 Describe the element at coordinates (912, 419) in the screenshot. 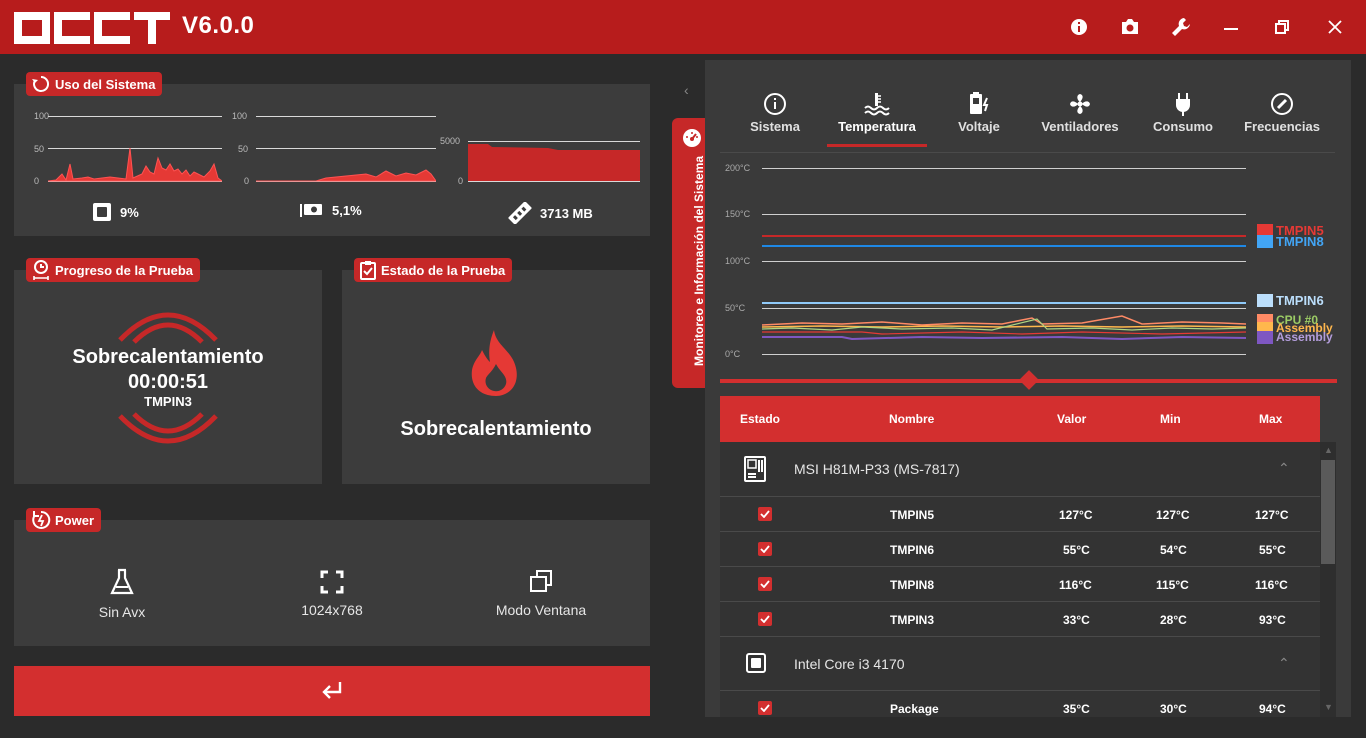

I see `col-nombre: Nombre` at that location.